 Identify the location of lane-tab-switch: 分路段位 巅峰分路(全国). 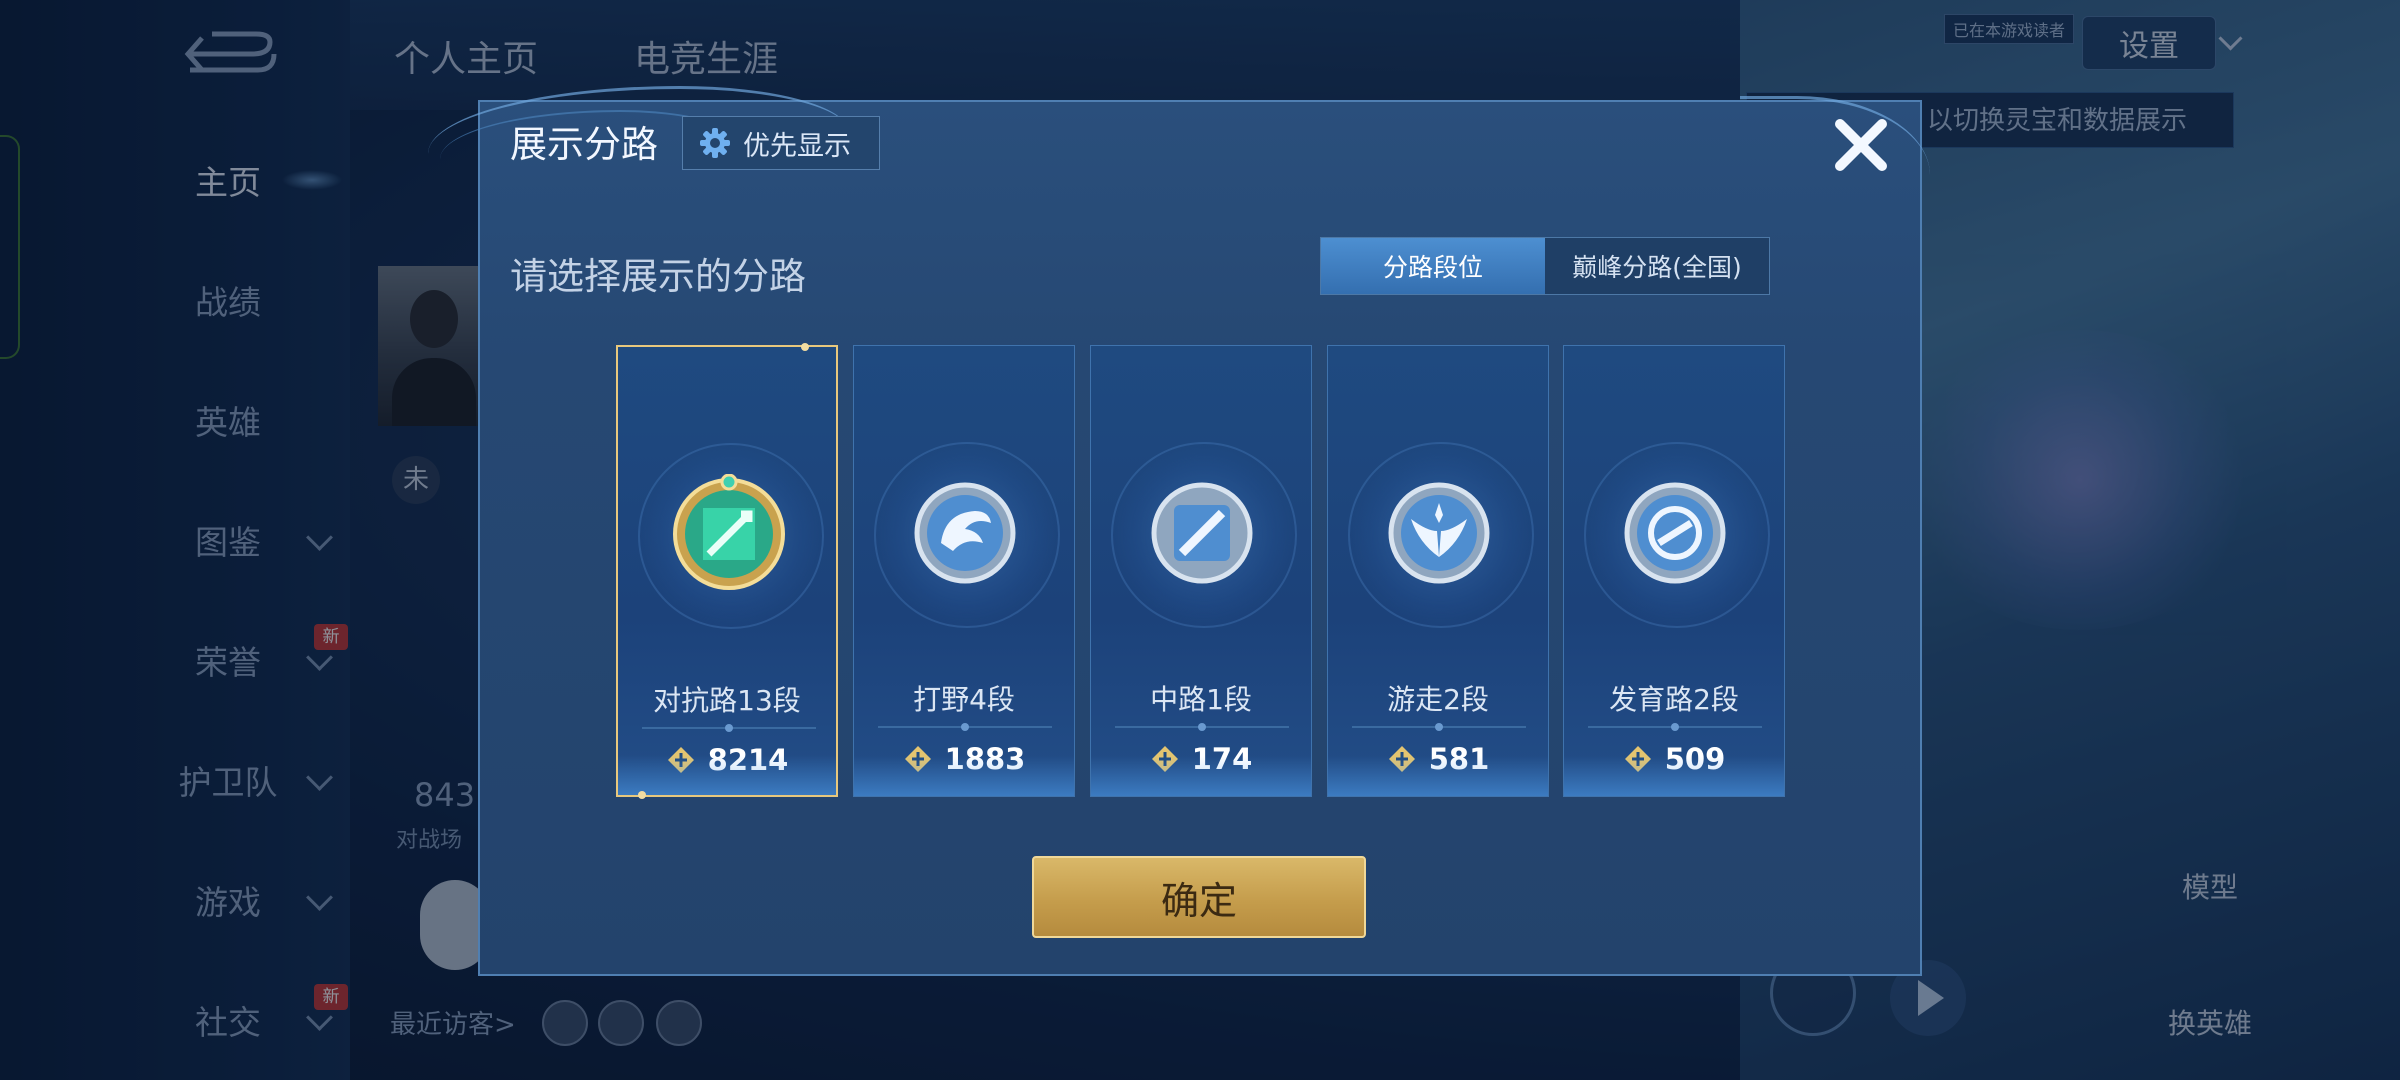
(1545, 266).